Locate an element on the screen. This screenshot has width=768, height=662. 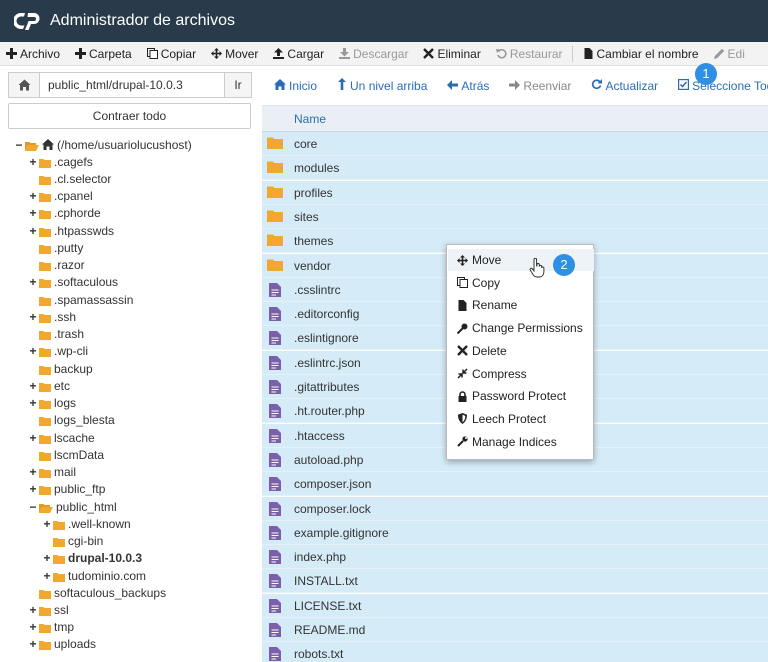
tree-item: softaculous_backups is located at coordinates (97, 592).